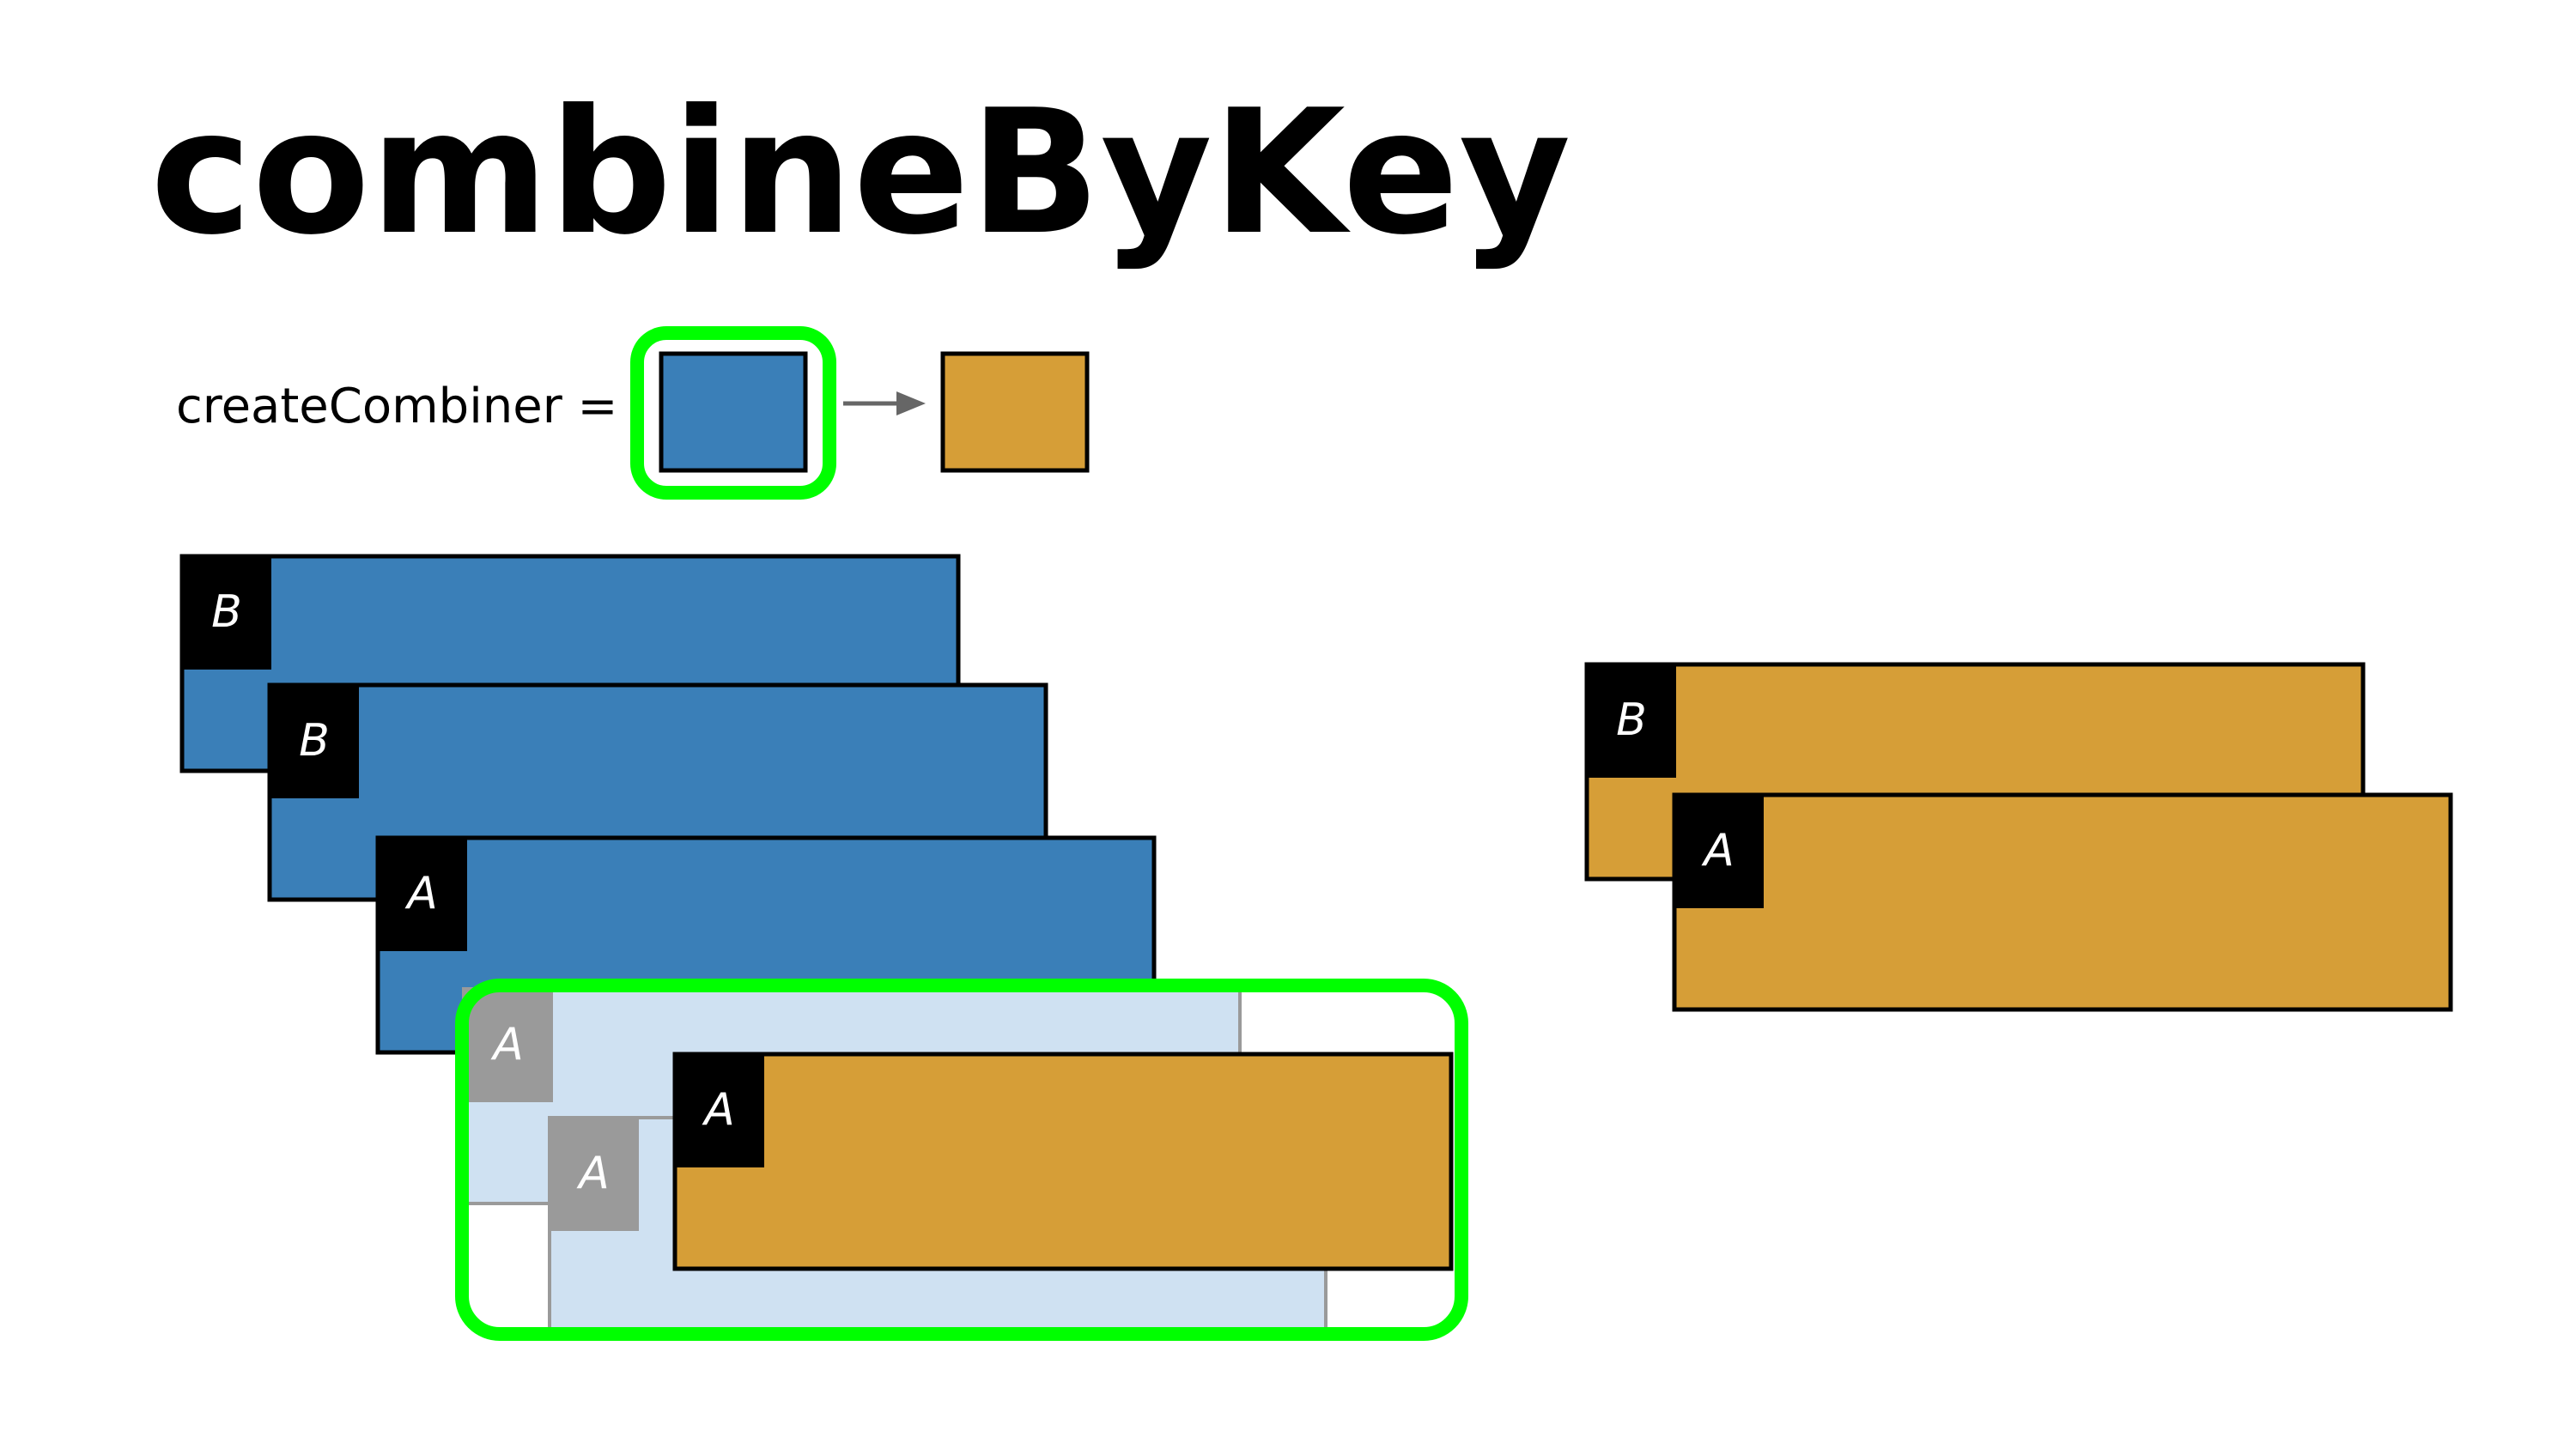 The width and height of the screenshot is (2576, 1449). What do you see at coordinates (733, 412) in the screenshot?
I see `value-box-icon` at bounding box center [733, 412].